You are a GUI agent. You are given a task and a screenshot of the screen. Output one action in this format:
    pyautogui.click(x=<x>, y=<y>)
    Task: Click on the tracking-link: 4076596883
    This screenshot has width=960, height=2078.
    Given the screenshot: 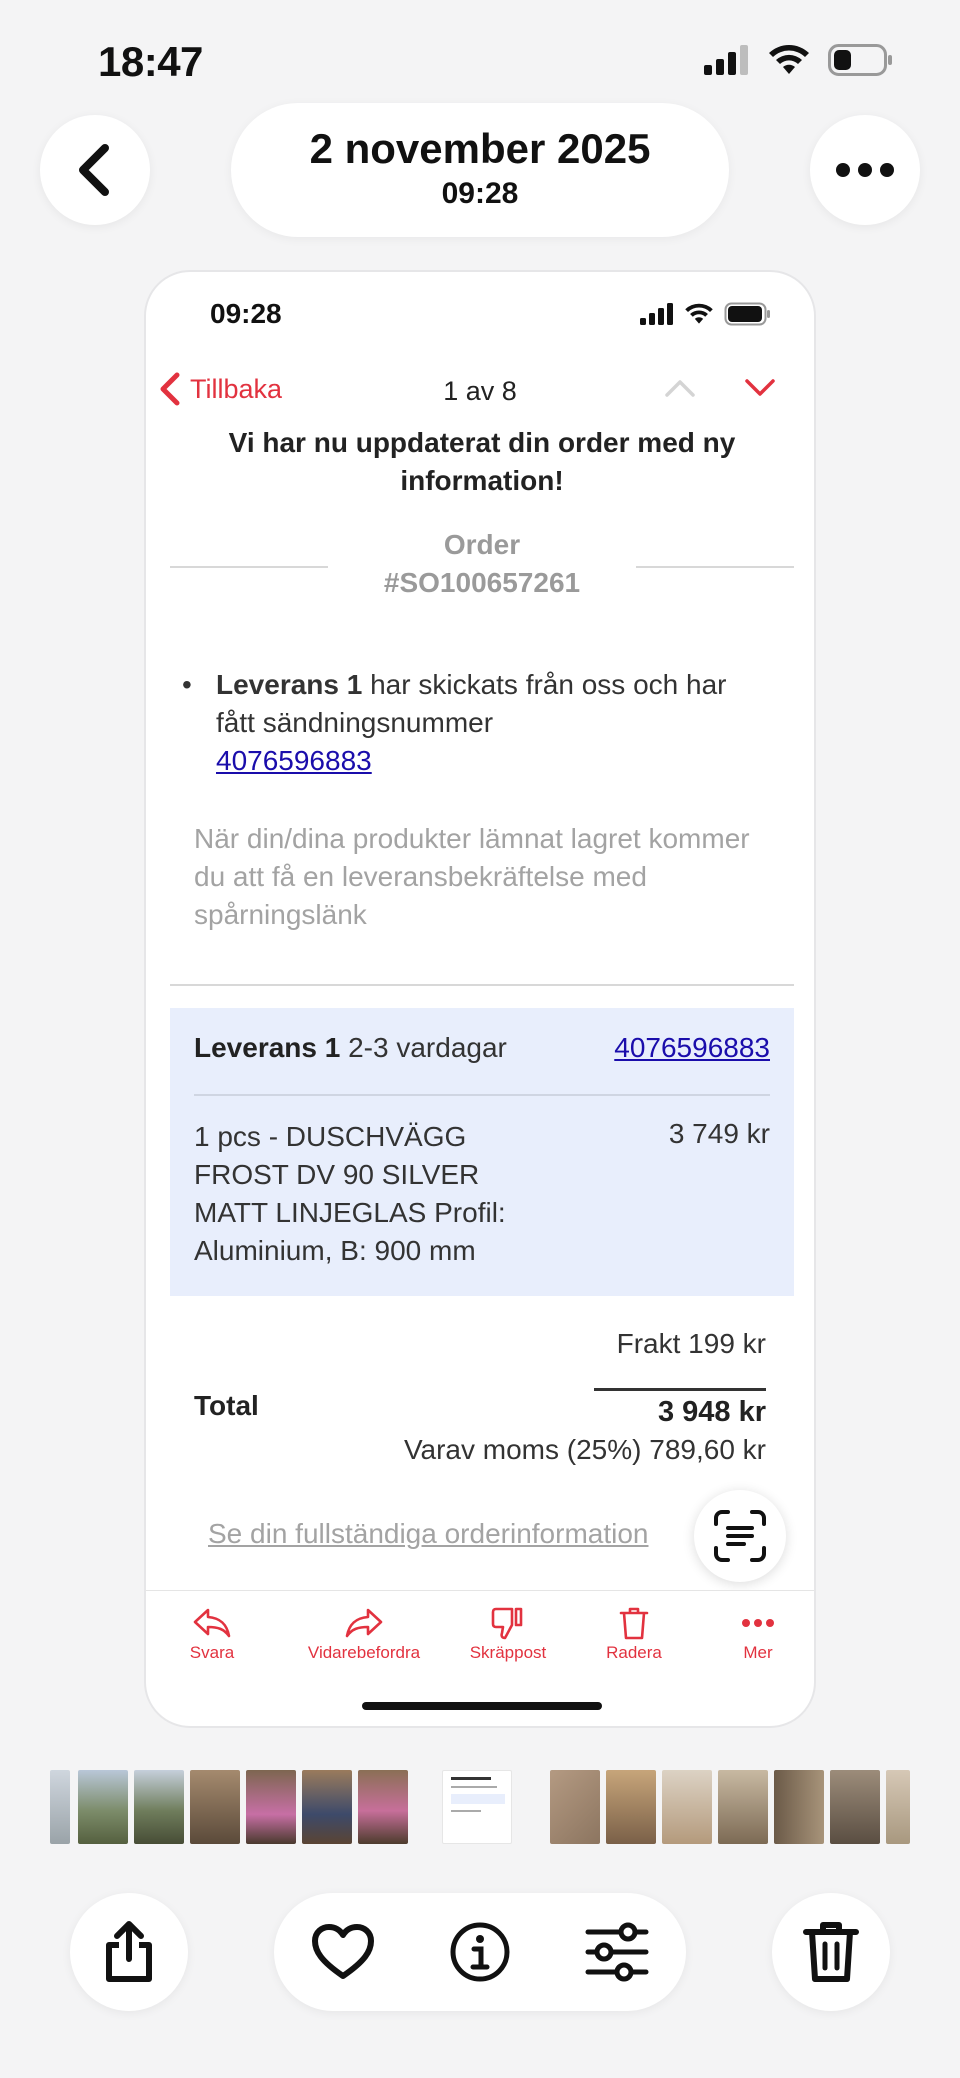 What is the action you would take?
    pyautogui.click(x=294, y=760)
    